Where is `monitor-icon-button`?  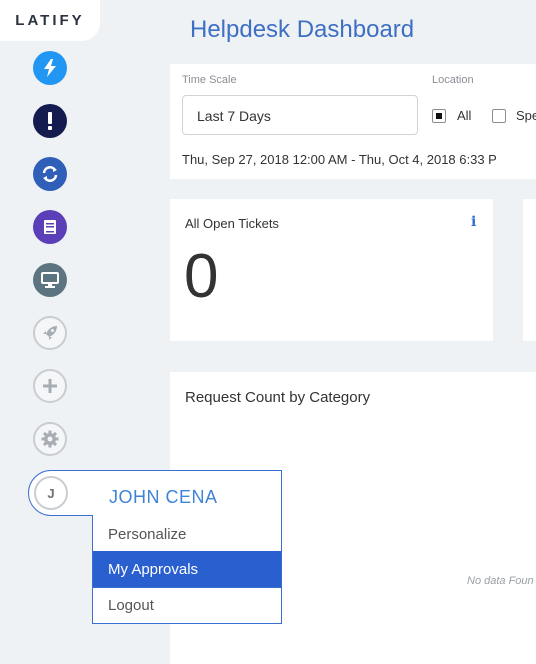
monitor-icon-button is located at coordinates (50, 280).